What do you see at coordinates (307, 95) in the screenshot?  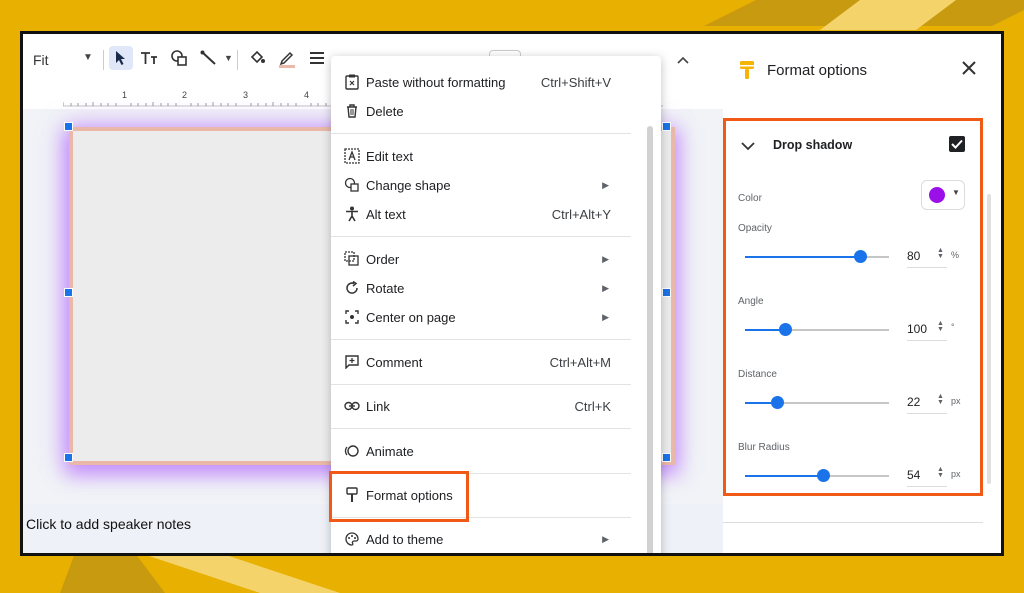 I see `ruler-tick-4: 4` at bounding box center [307, 95].